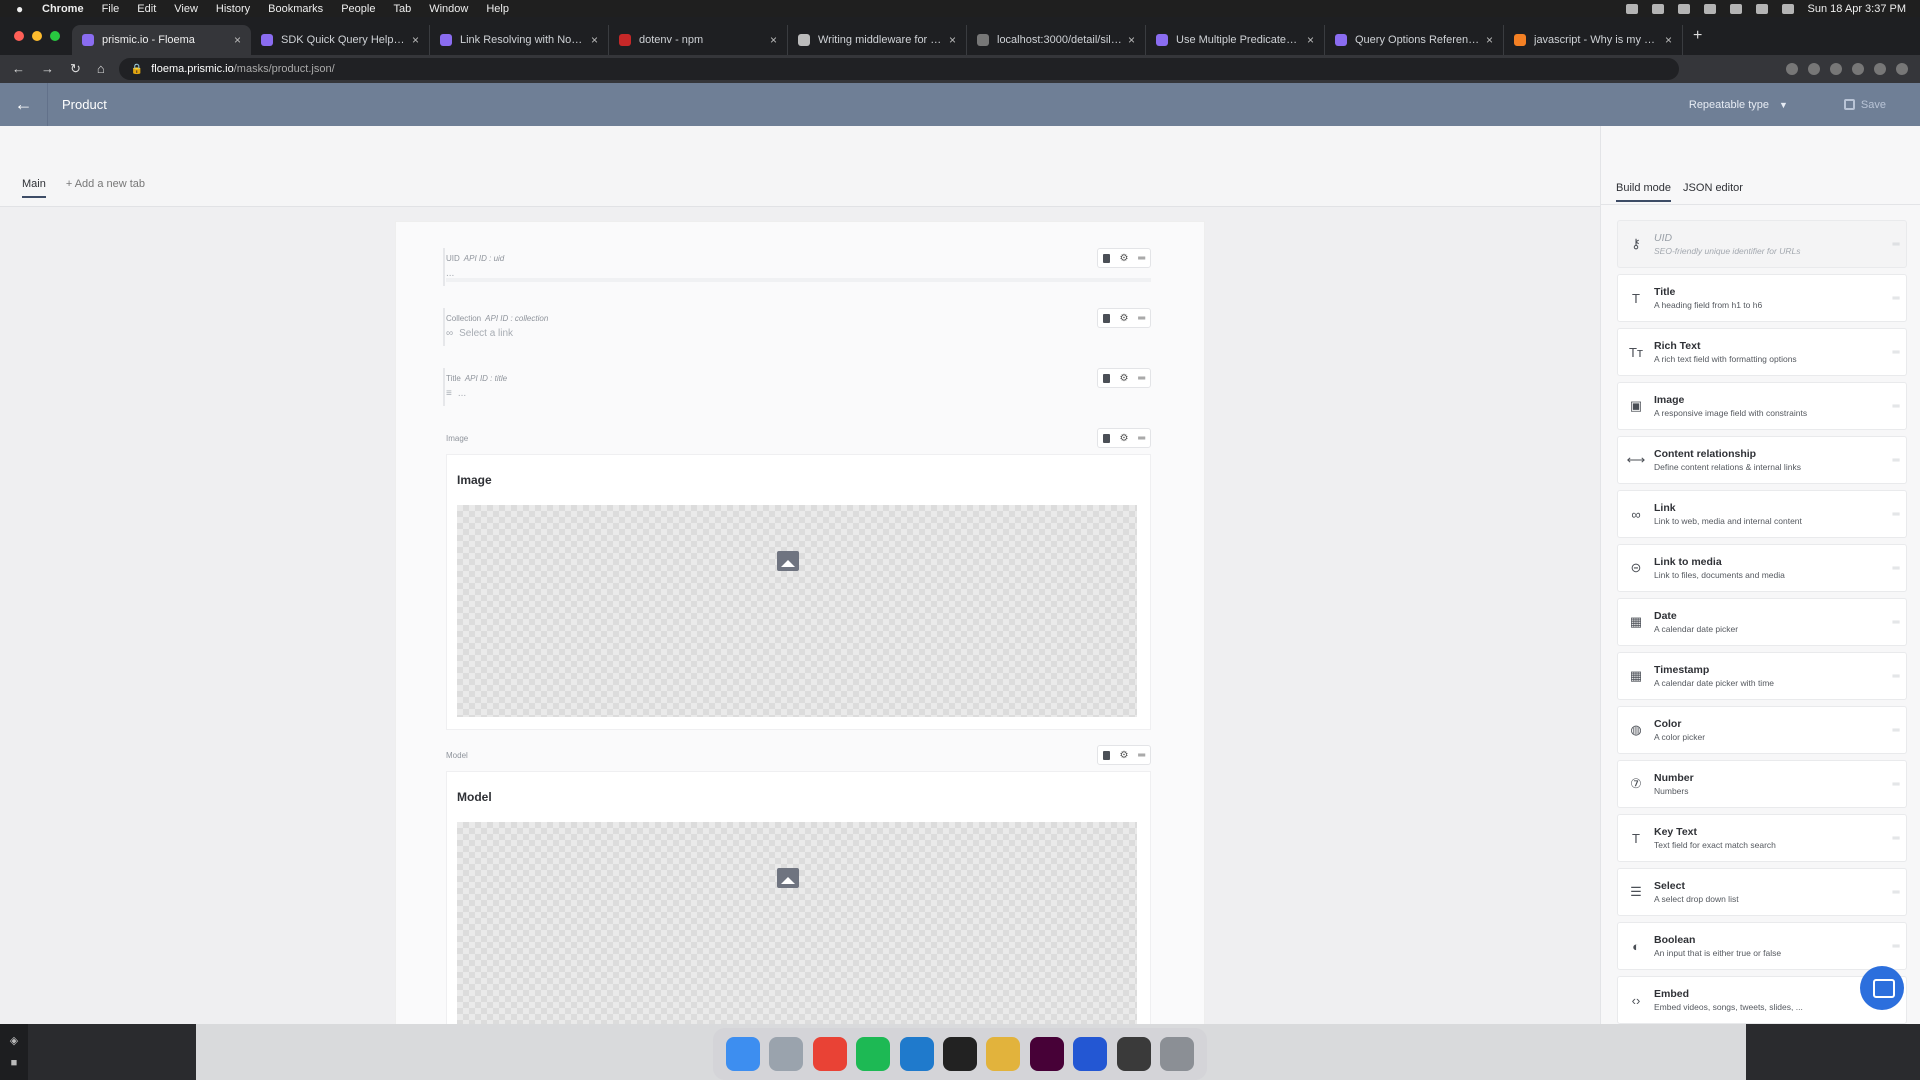 Image resolution: width=1920 pixels, height=1080 pixels. Describe the element at coordinates (1902, 69) in the screenshot. I see `profile-avatar` at that location.